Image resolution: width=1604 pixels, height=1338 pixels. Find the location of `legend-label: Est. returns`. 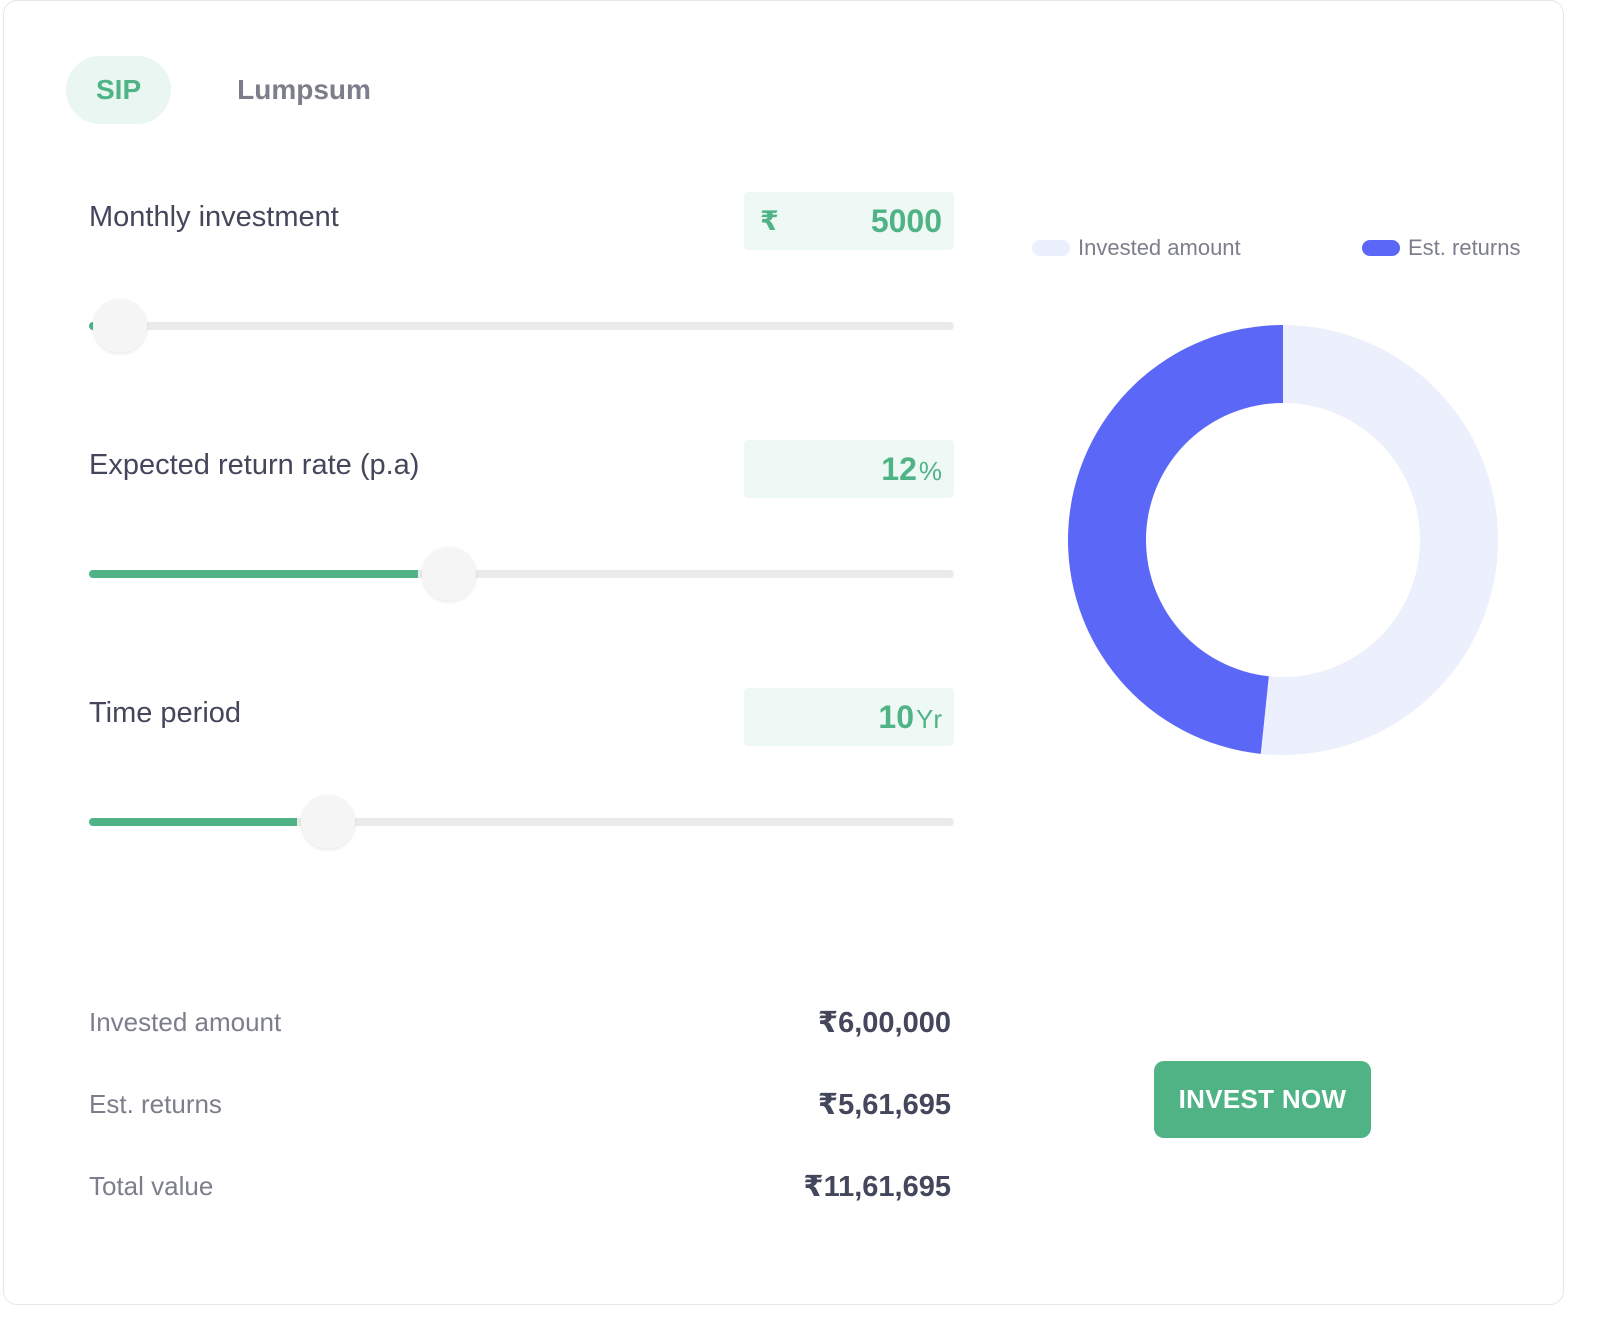

legend-label: Est. returns is located at coordinates (1464, 247).